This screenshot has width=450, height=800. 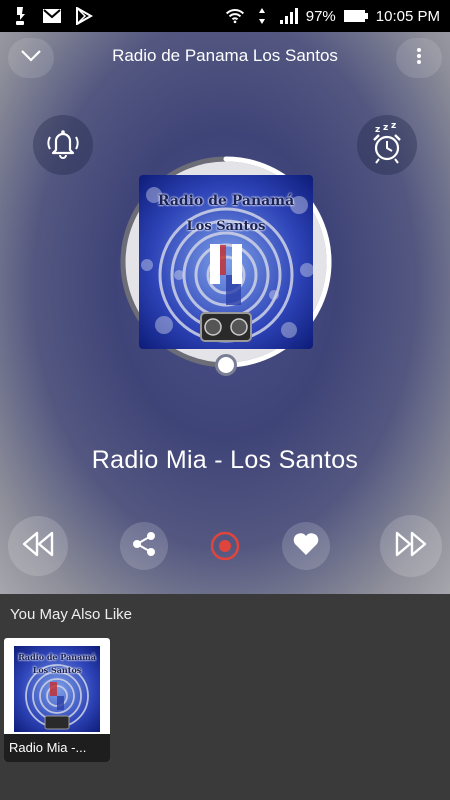 I want to click on pause-button, so click(x=226, y=266).